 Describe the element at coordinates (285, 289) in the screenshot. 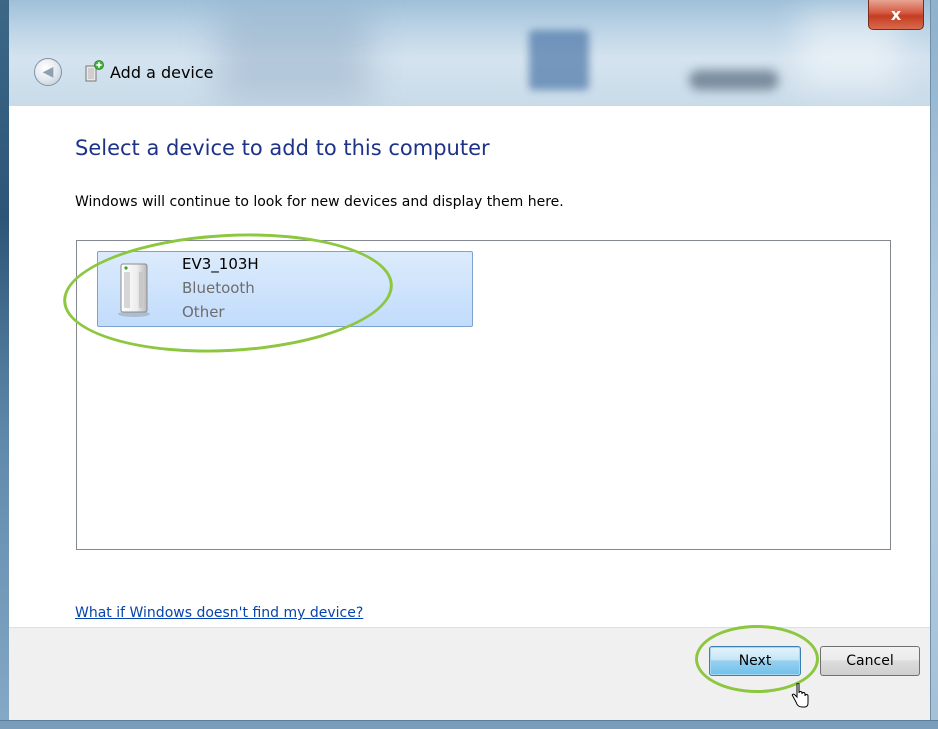

I see `device-item: EV3_103H Bluetooth Other` at that location.